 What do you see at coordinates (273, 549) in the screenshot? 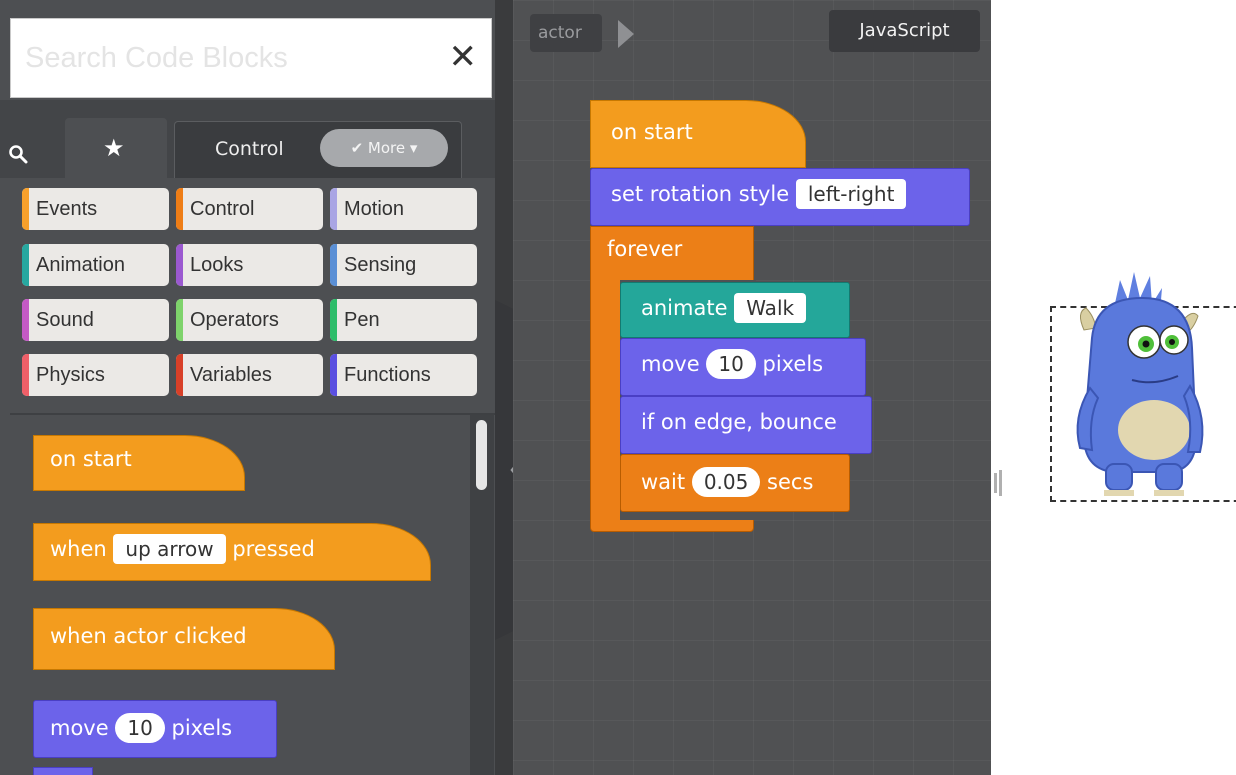
I see `block-label: pressed` at bounding box center [273, 549].